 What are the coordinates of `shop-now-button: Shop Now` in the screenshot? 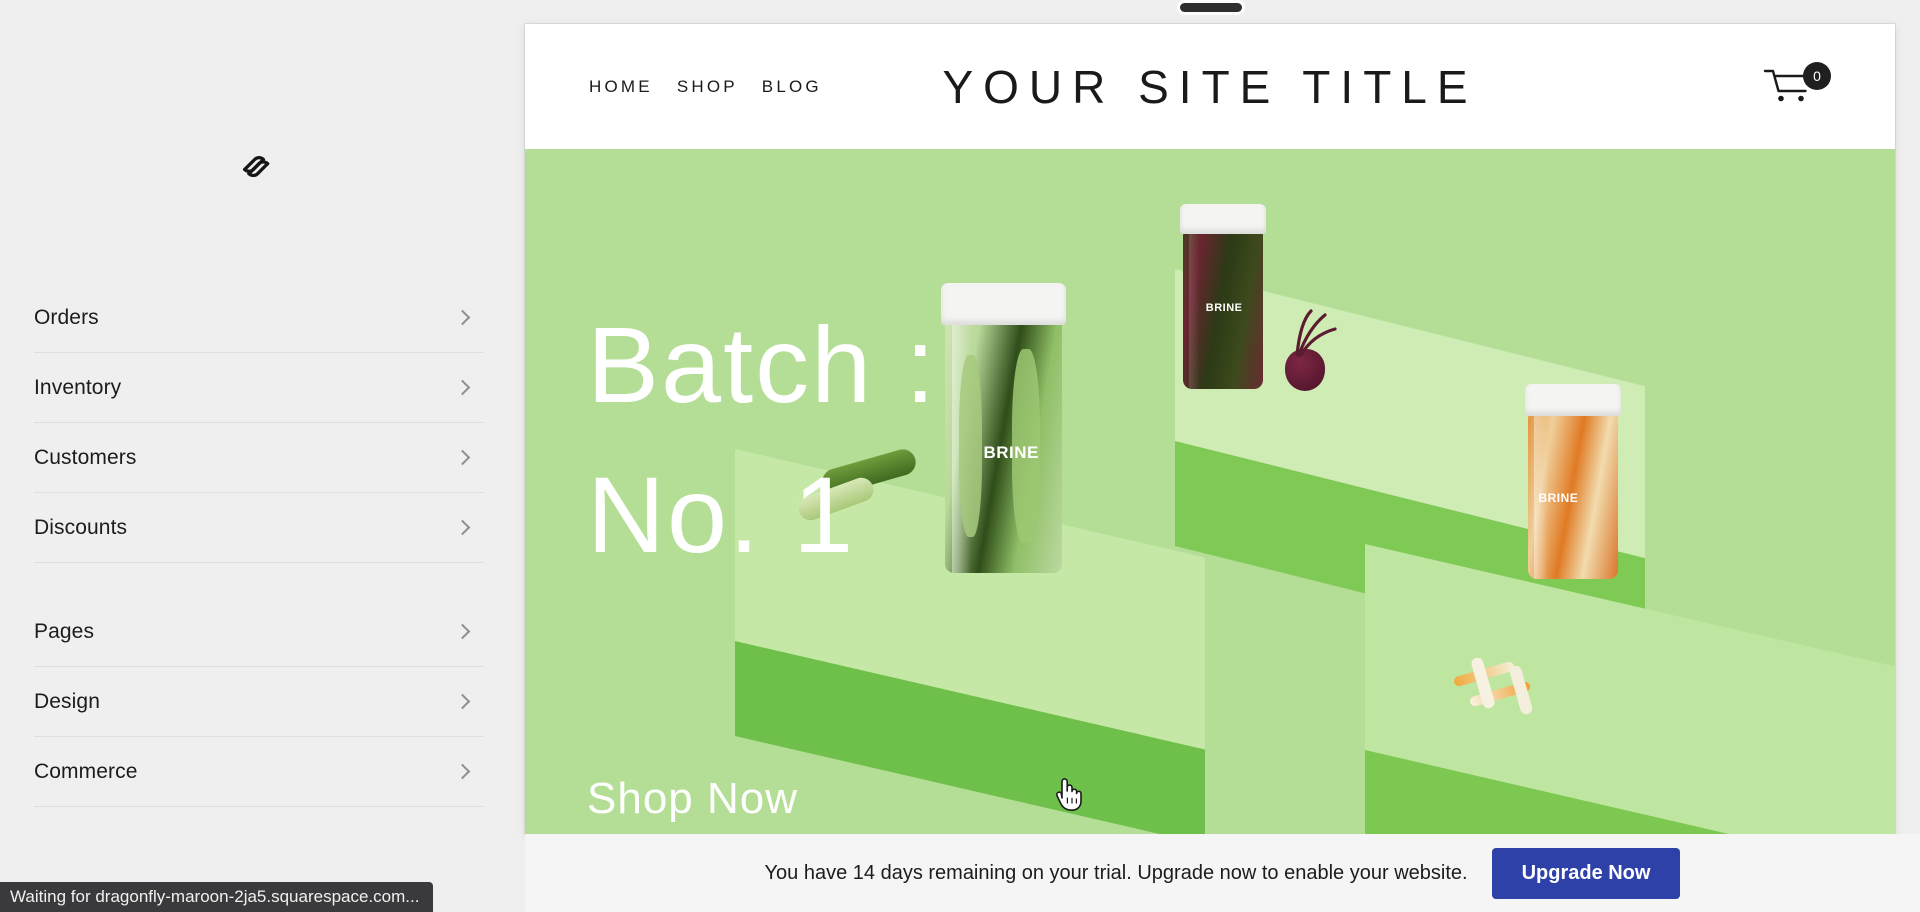 It's located at (692, 799).